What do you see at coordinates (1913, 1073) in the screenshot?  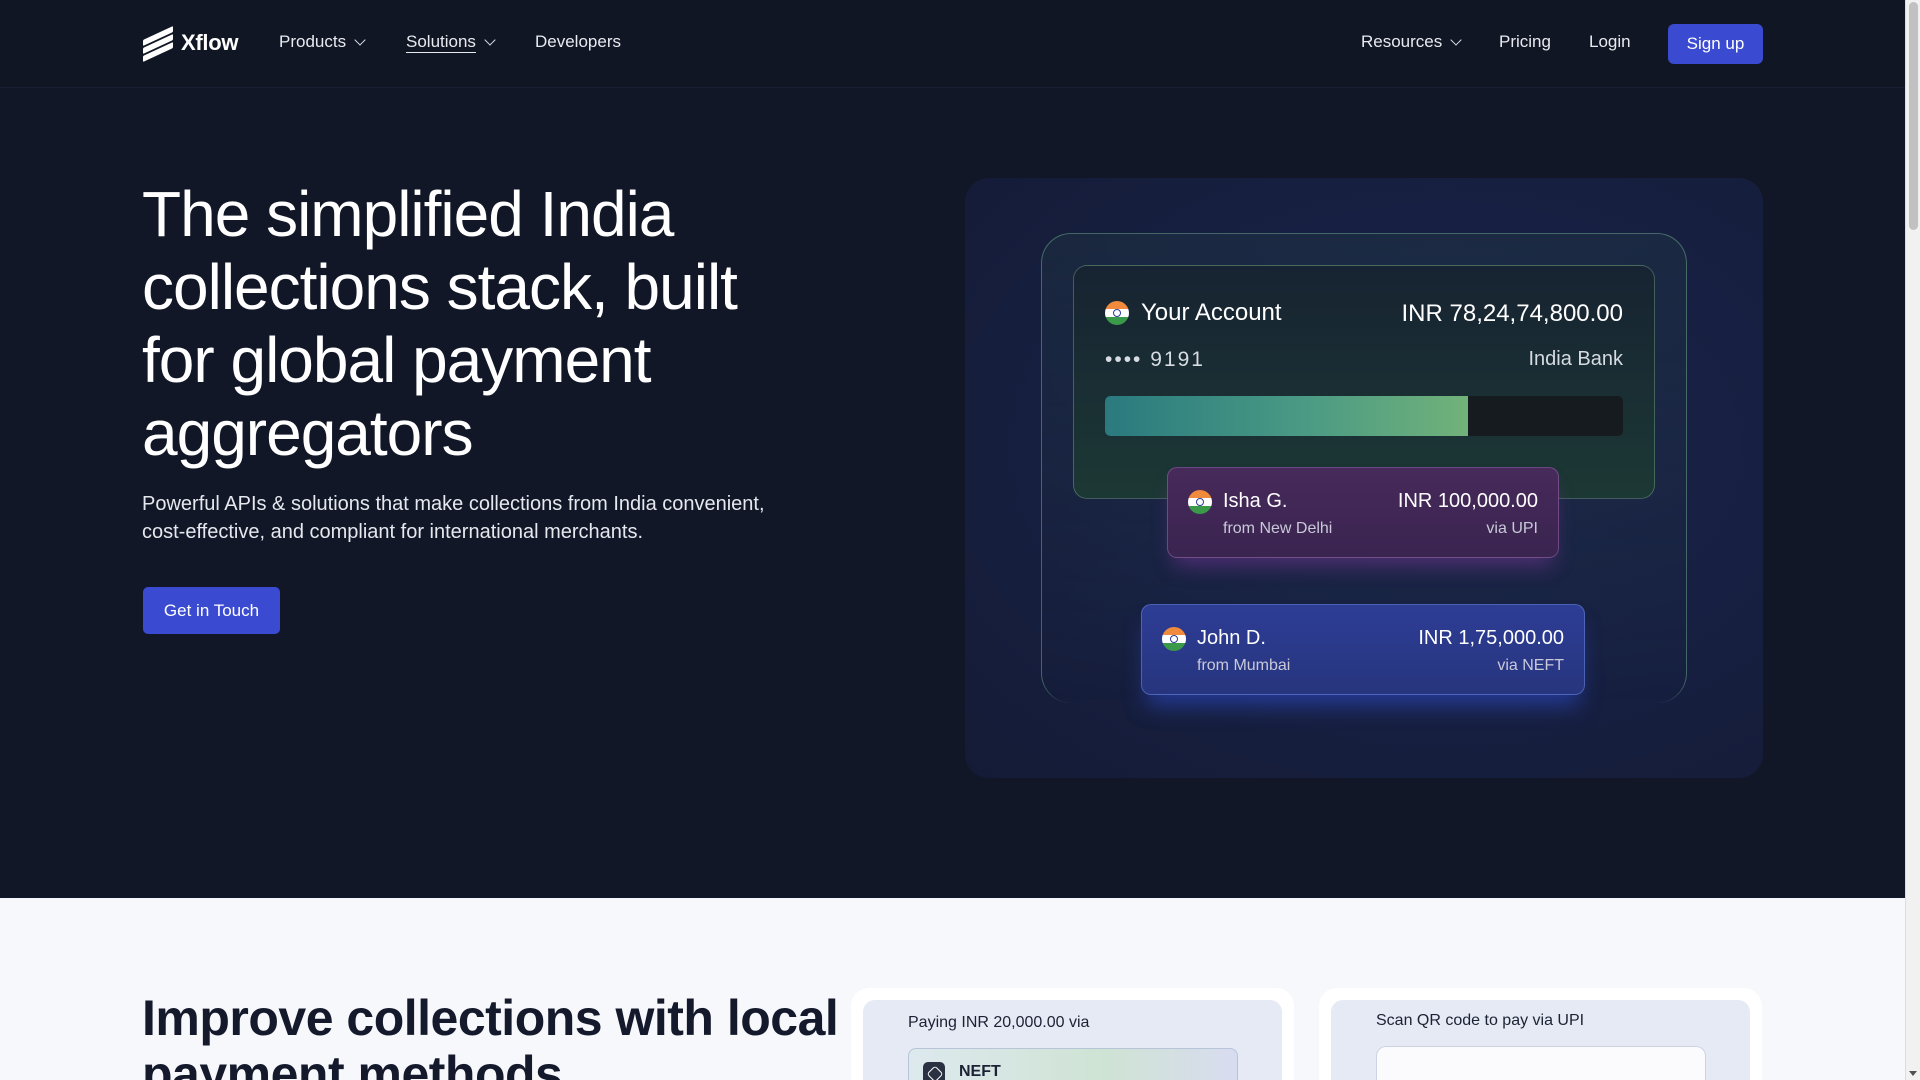 I see `scroll-down-arrow-icon` at bounding box center [1913, 1073].